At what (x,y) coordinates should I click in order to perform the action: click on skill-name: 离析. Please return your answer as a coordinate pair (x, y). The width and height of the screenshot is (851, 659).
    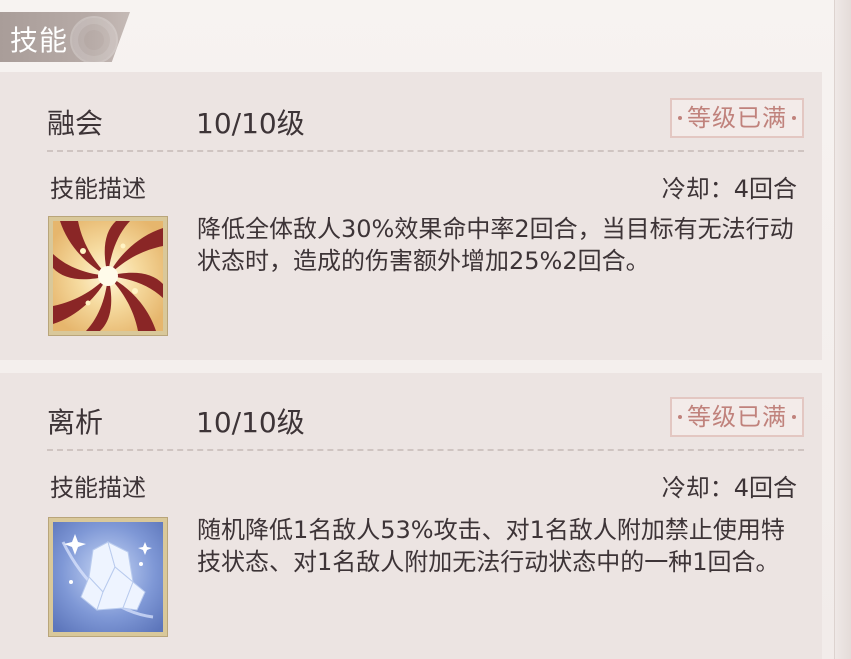
    Looking at the image, I should click on (75, 422).